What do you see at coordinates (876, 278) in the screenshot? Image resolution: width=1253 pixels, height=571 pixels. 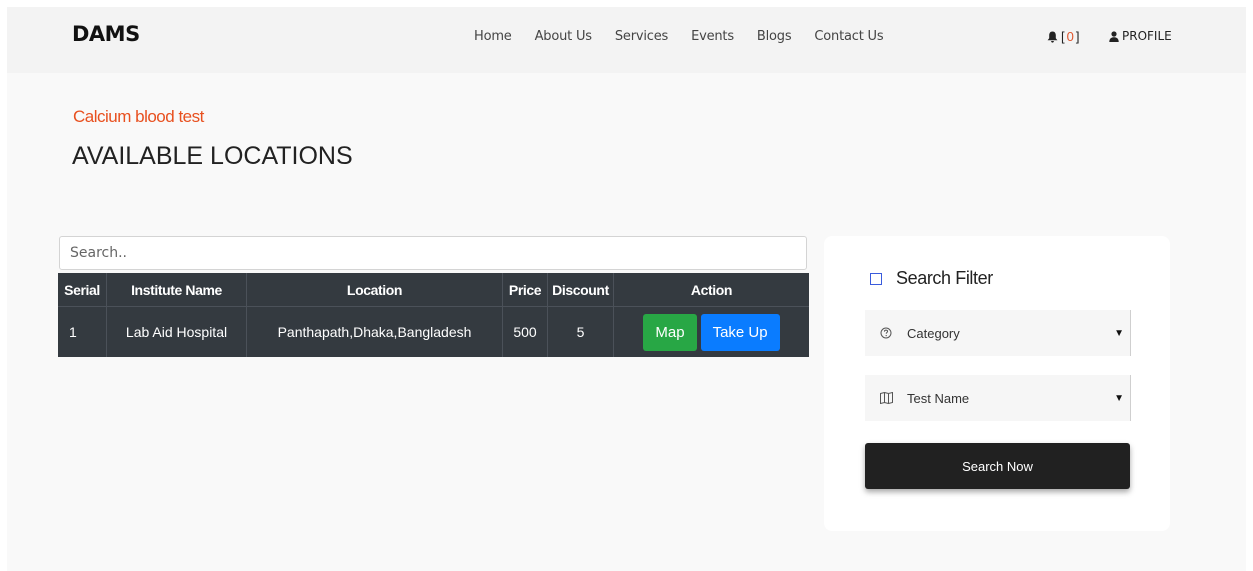 I see `square-icon` at bounding box center [876, 278].